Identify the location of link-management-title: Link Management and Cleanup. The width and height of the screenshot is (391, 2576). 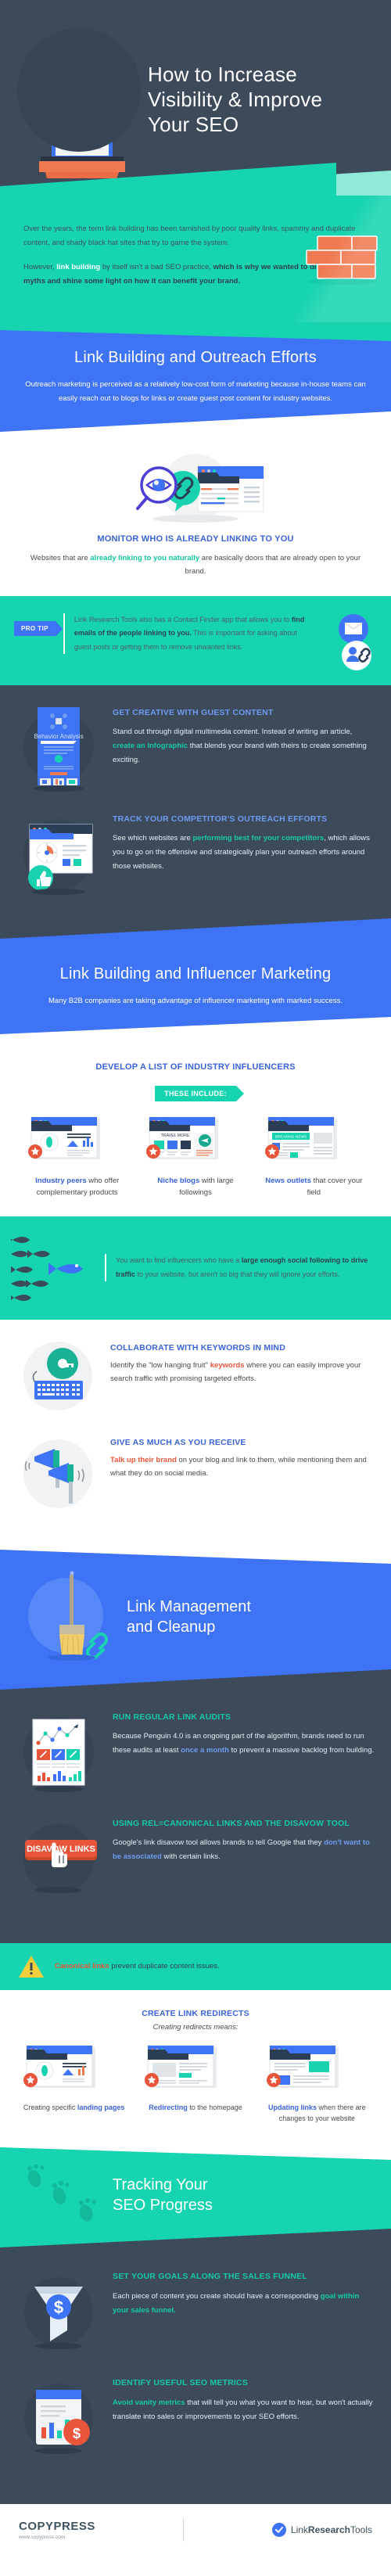
(250, 1617).